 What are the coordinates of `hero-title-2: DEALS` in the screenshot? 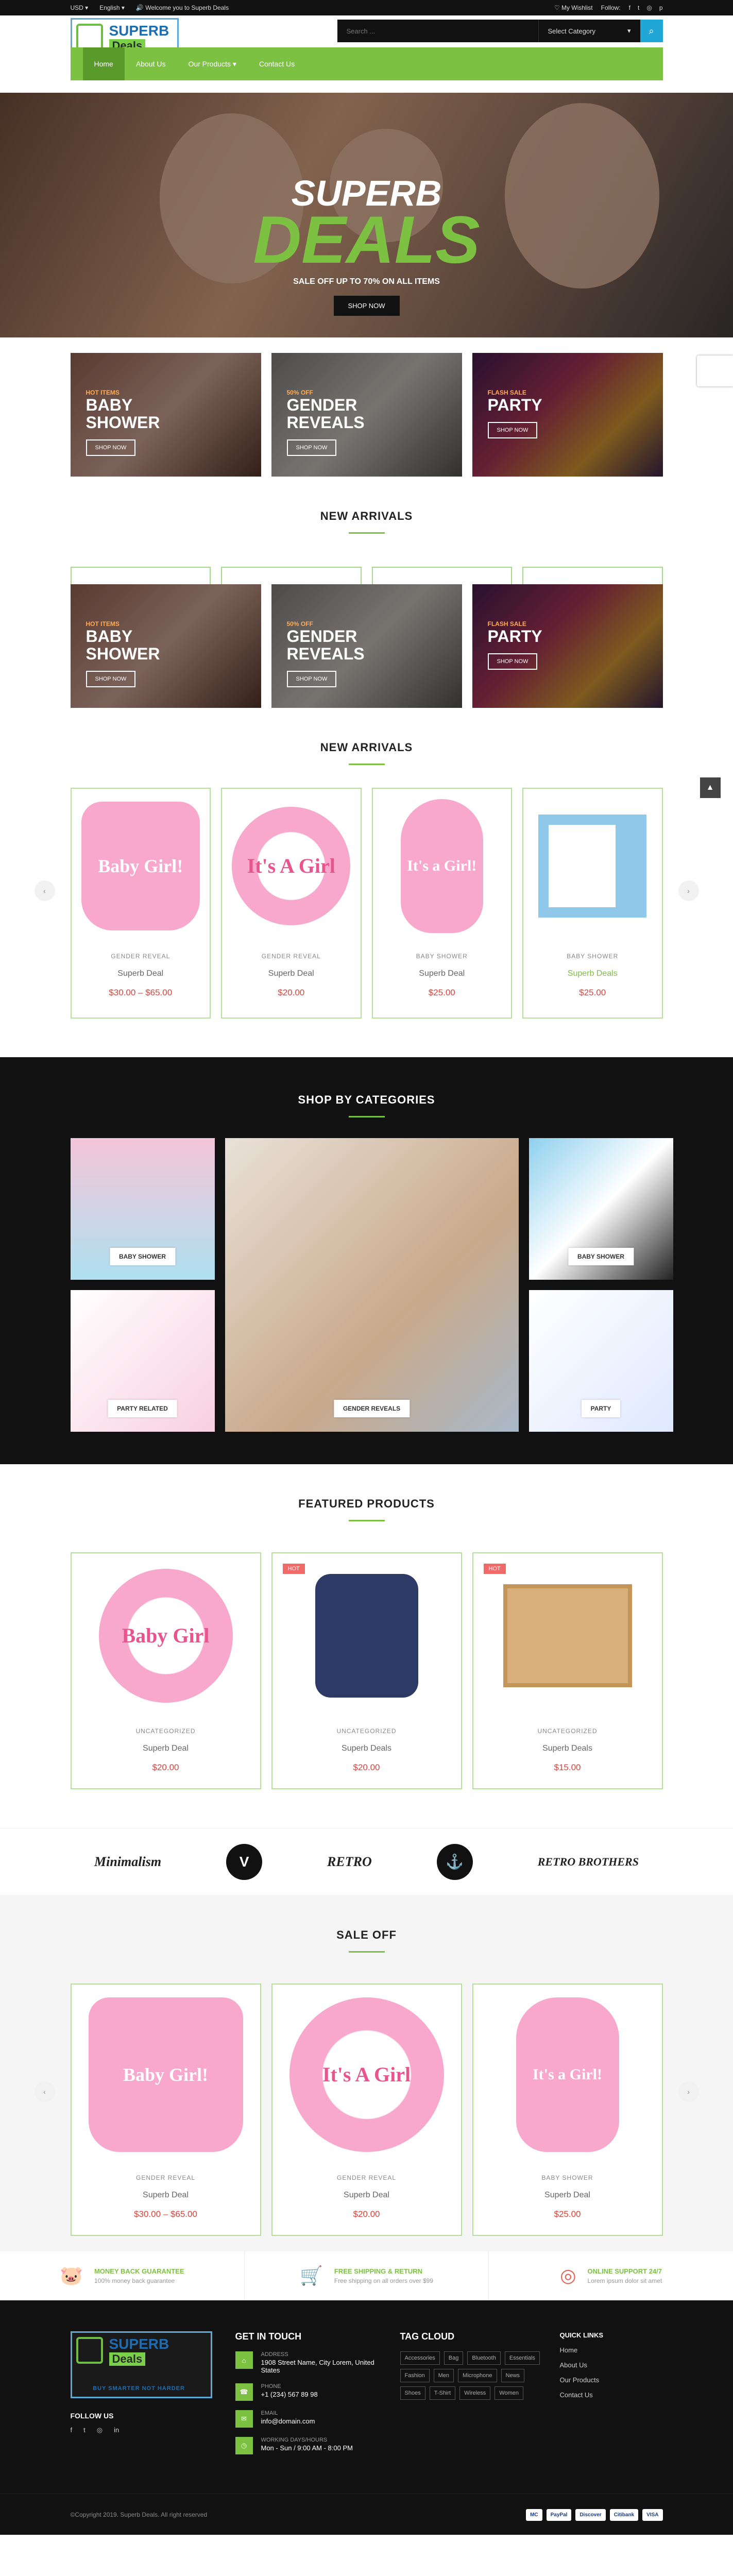 It's located at (366, 239).